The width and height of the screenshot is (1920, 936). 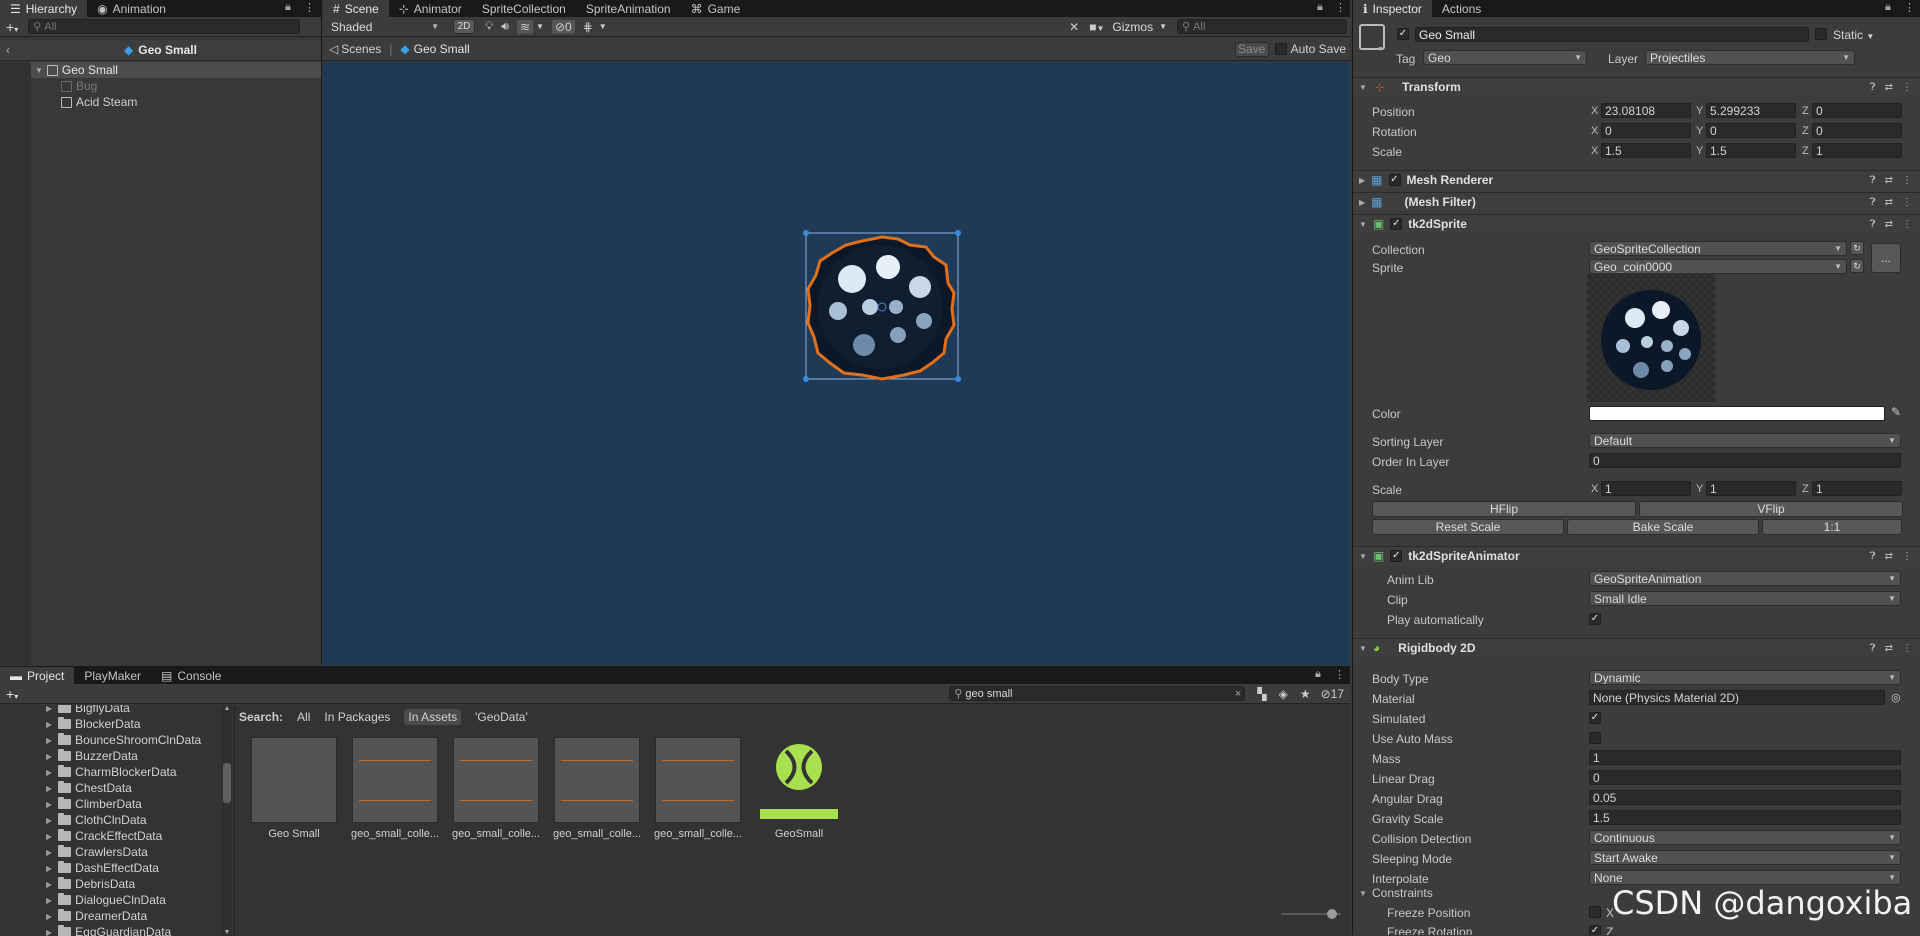 I want to click on rotation-y-field: 0, so click(x=1751, y=130).